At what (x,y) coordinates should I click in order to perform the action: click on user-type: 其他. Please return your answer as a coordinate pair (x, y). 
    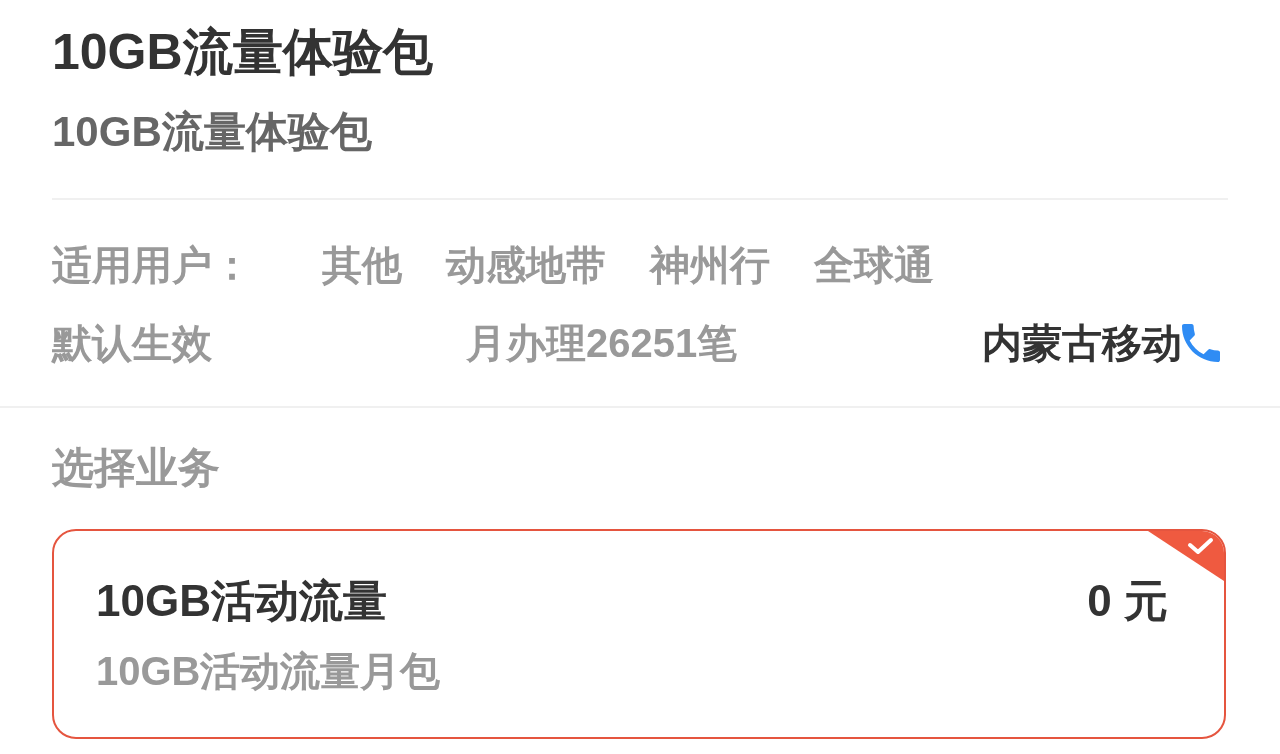
    Looking at the image, I should click on (362, 265).